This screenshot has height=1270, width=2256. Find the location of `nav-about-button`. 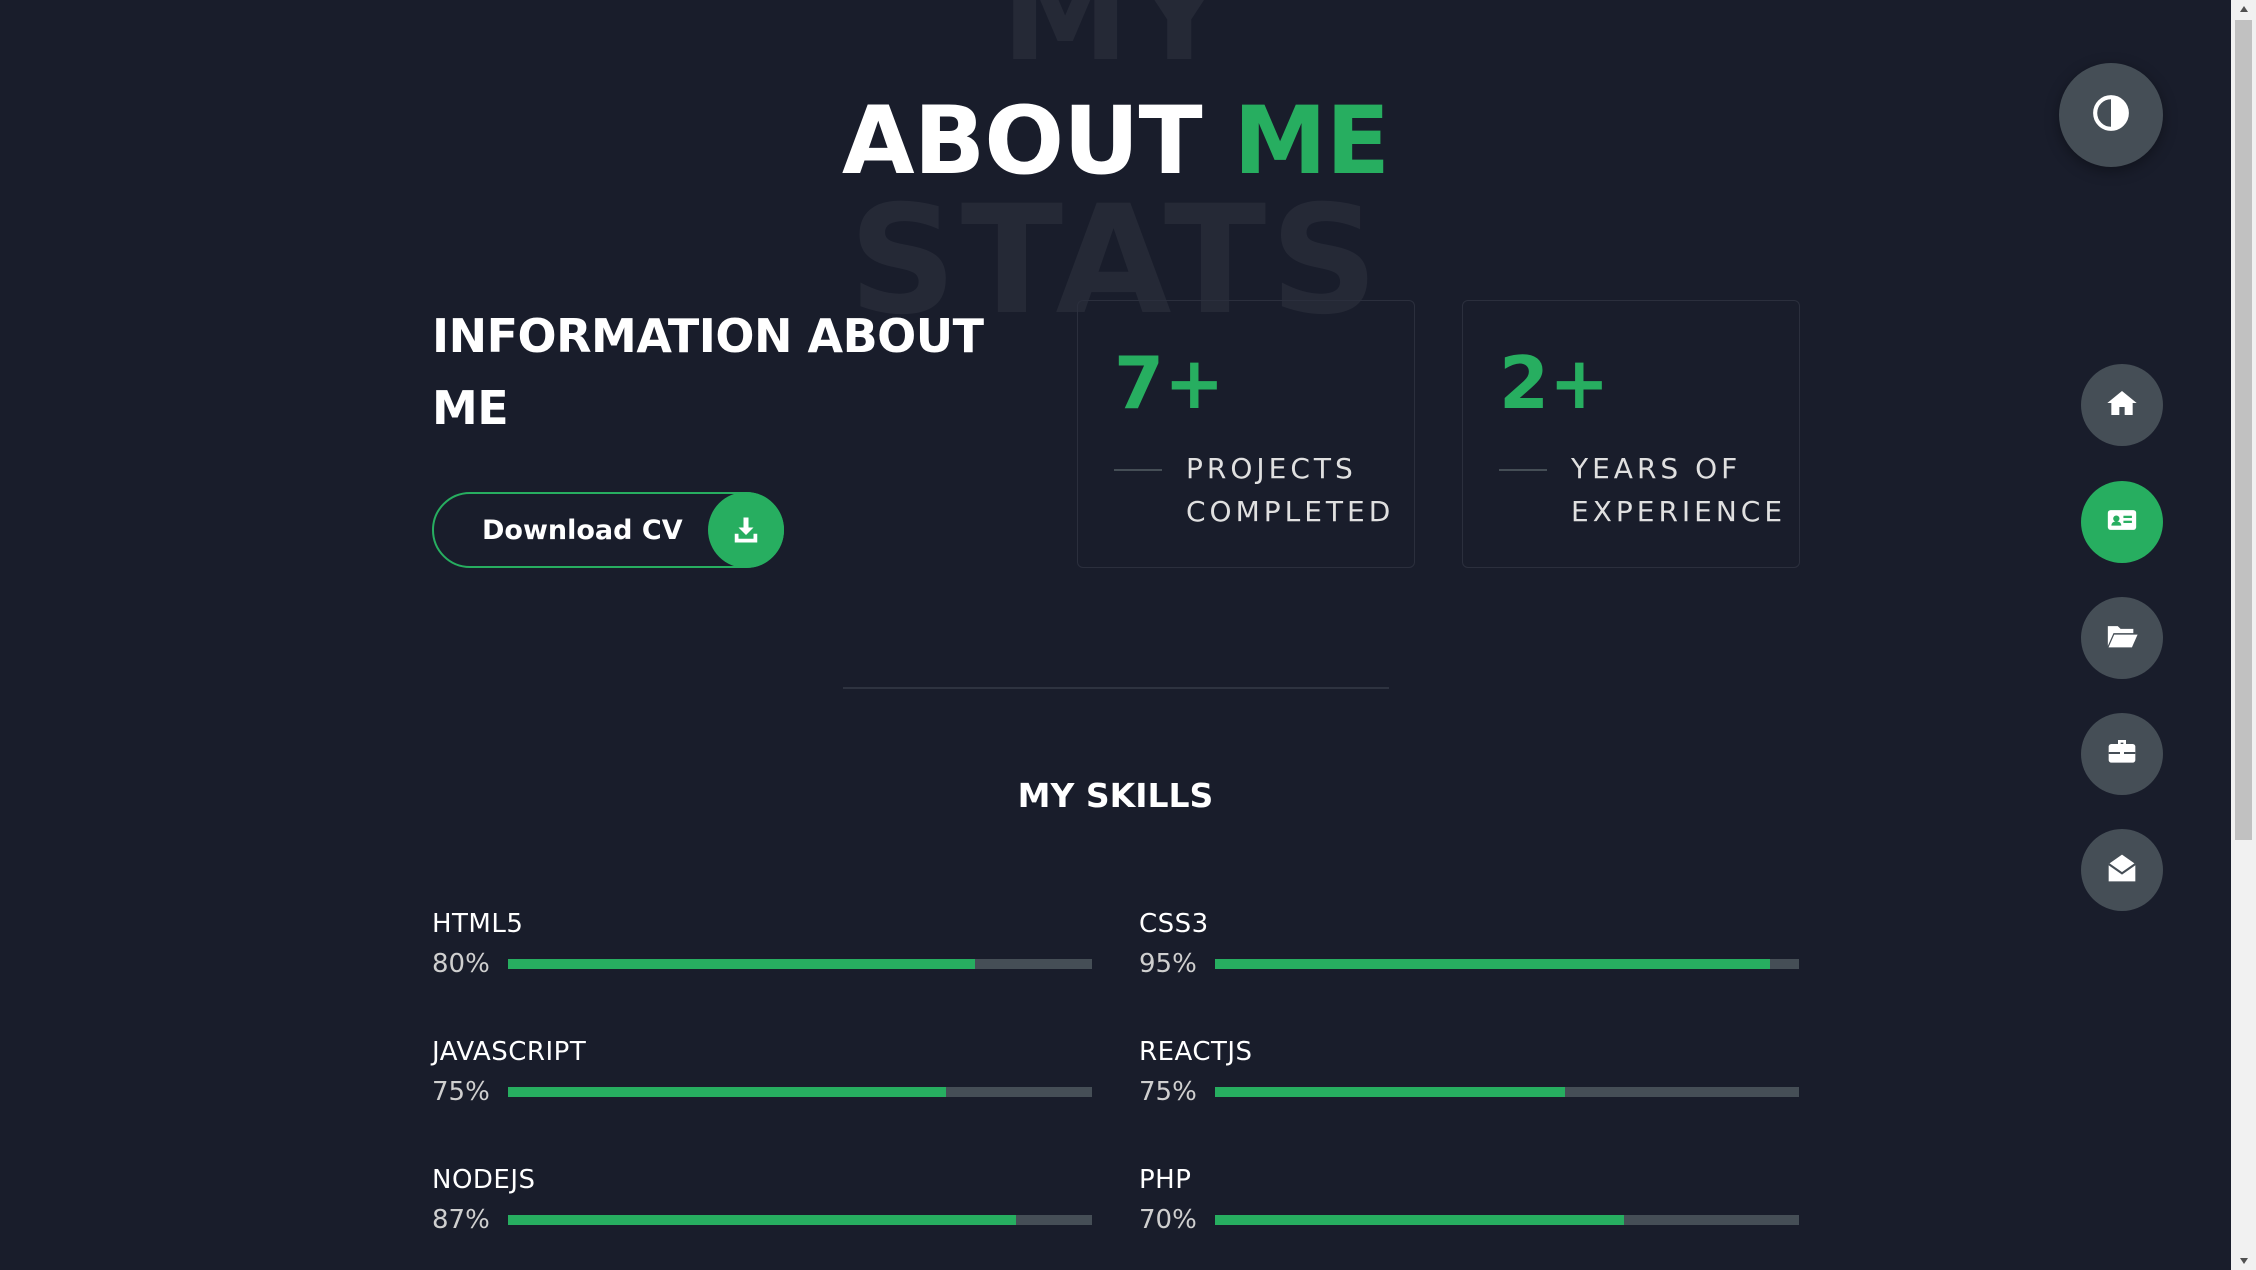

nav-about-button is located at coordinates (2122, 522).